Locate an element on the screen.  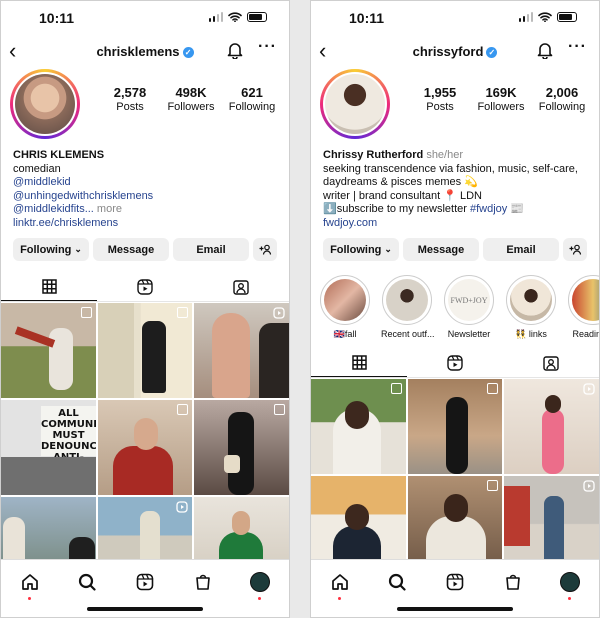
profile-summary: 2,578 Posts 498K Followers 621 Following is located at coordinates (145, 104).